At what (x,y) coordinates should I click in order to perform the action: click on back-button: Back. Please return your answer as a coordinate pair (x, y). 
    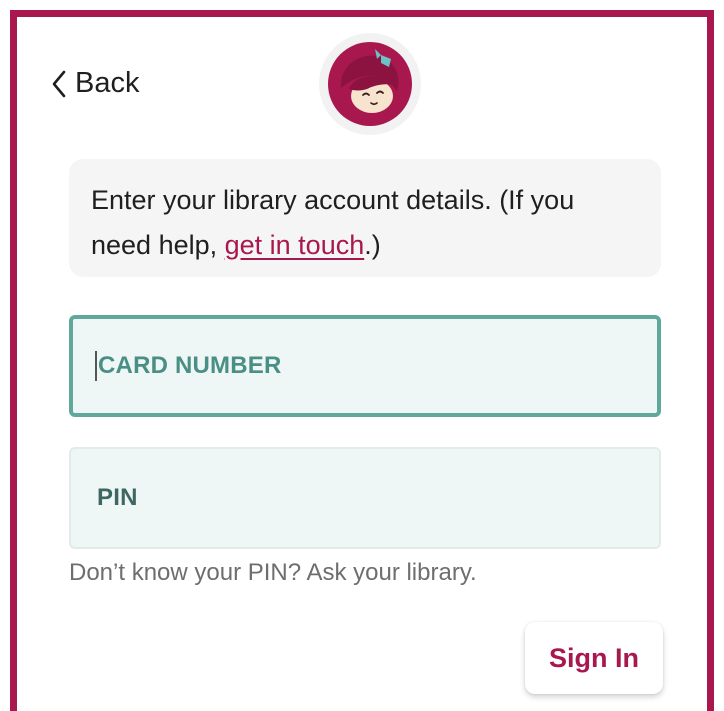
    Looking at the image, I should click on (95, 83).